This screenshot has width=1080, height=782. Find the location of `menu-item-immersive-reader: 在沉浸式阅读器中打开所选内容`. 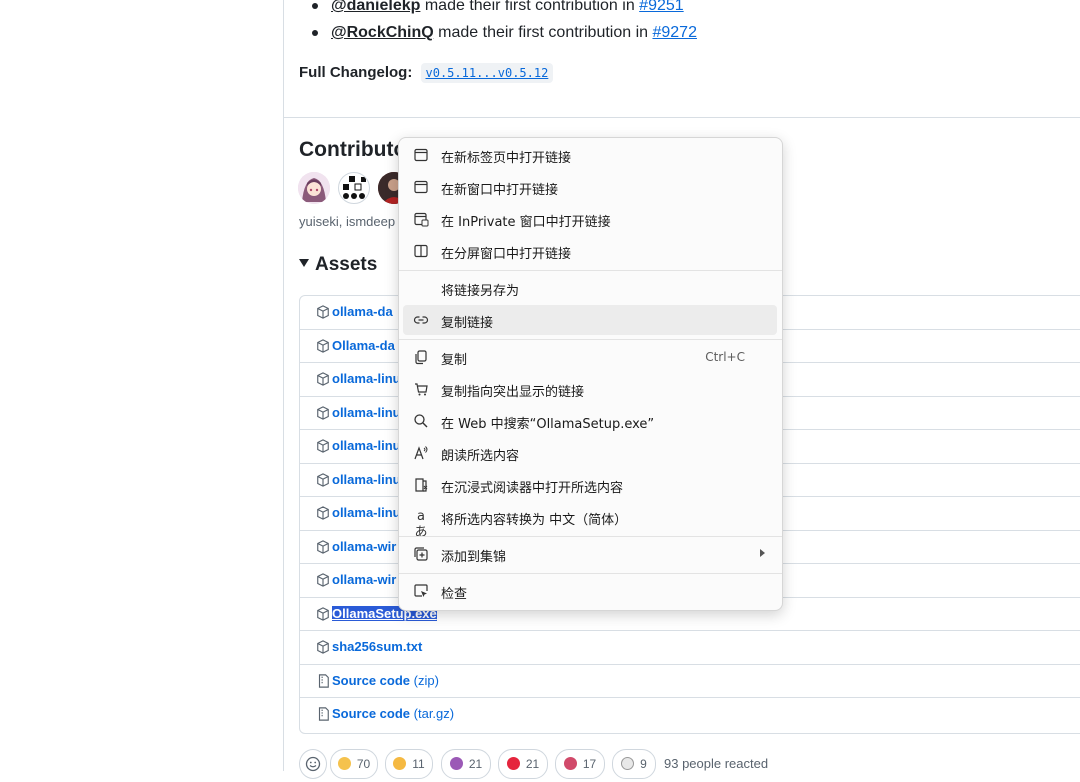

menu-item-immersive-reader: 在沉浸式阅读器中打开所选内容 is located at coordinates (590, 485).